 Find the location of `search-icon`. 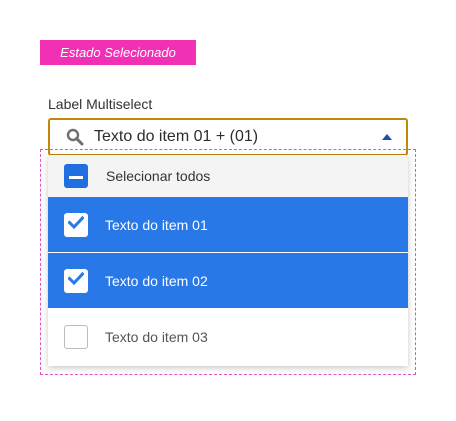

search-icon is located at coordinates (75, 137).